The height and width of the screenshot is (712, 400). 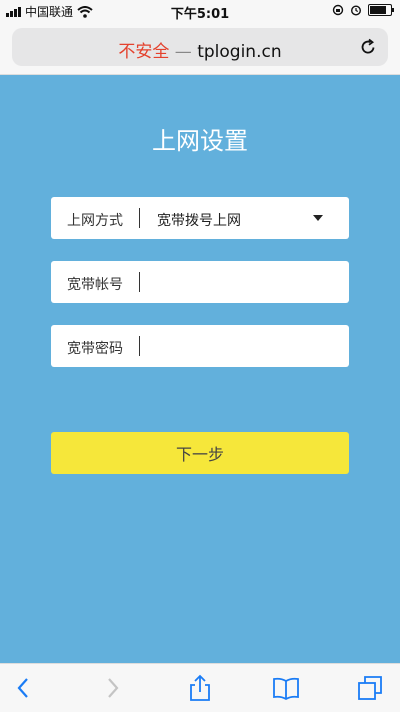 I want to click on address-bar: 不安全 — tplogin.cn, so click(x=200, y=47).